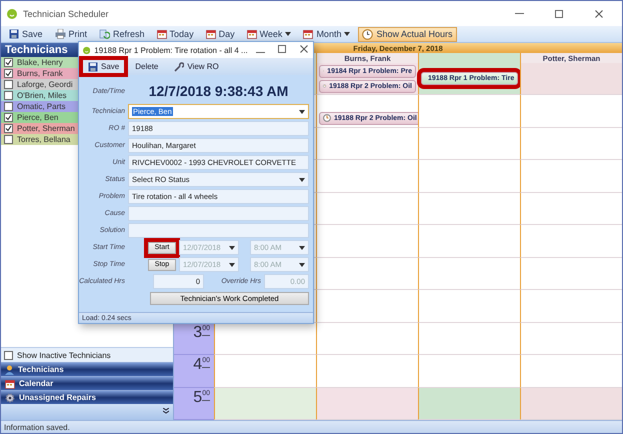  I want to click on toolbar-button: View RO, so click(196, 66).